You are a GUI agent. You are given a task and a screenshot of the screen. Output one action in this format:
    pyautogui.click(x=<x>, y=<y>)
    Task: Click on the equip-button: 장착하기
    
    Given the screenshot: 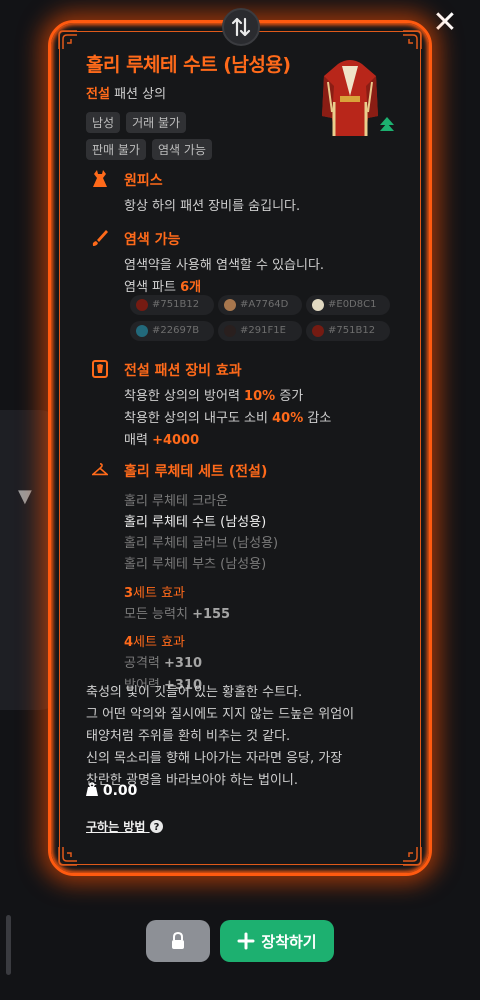 What is the action you would take?
    pyautogui.click(x=277, y=941)
    